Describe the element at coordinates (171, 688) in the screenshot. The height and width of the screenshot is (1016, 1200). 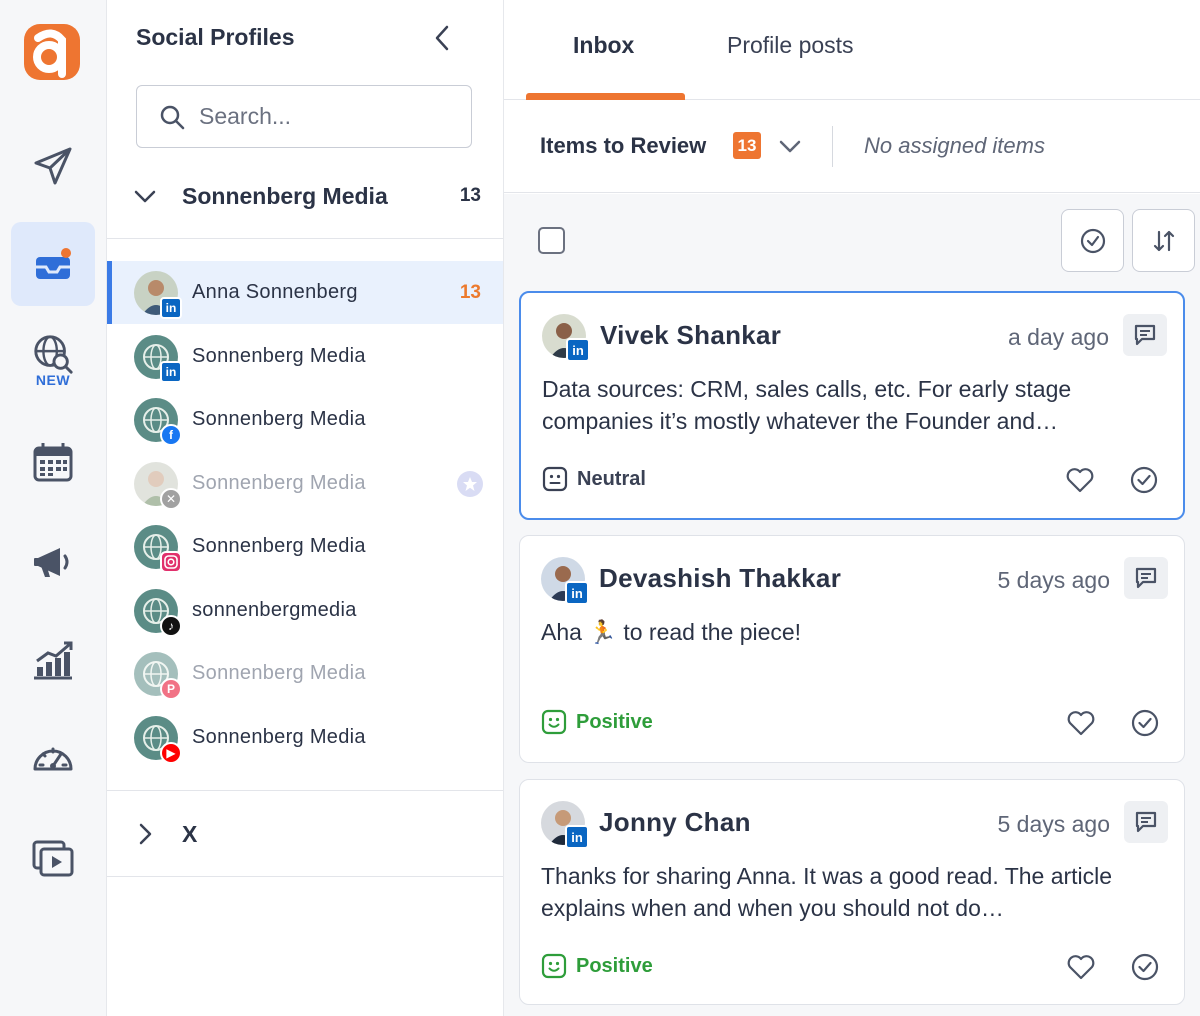
I see `pinterest-icon: P` at that location.